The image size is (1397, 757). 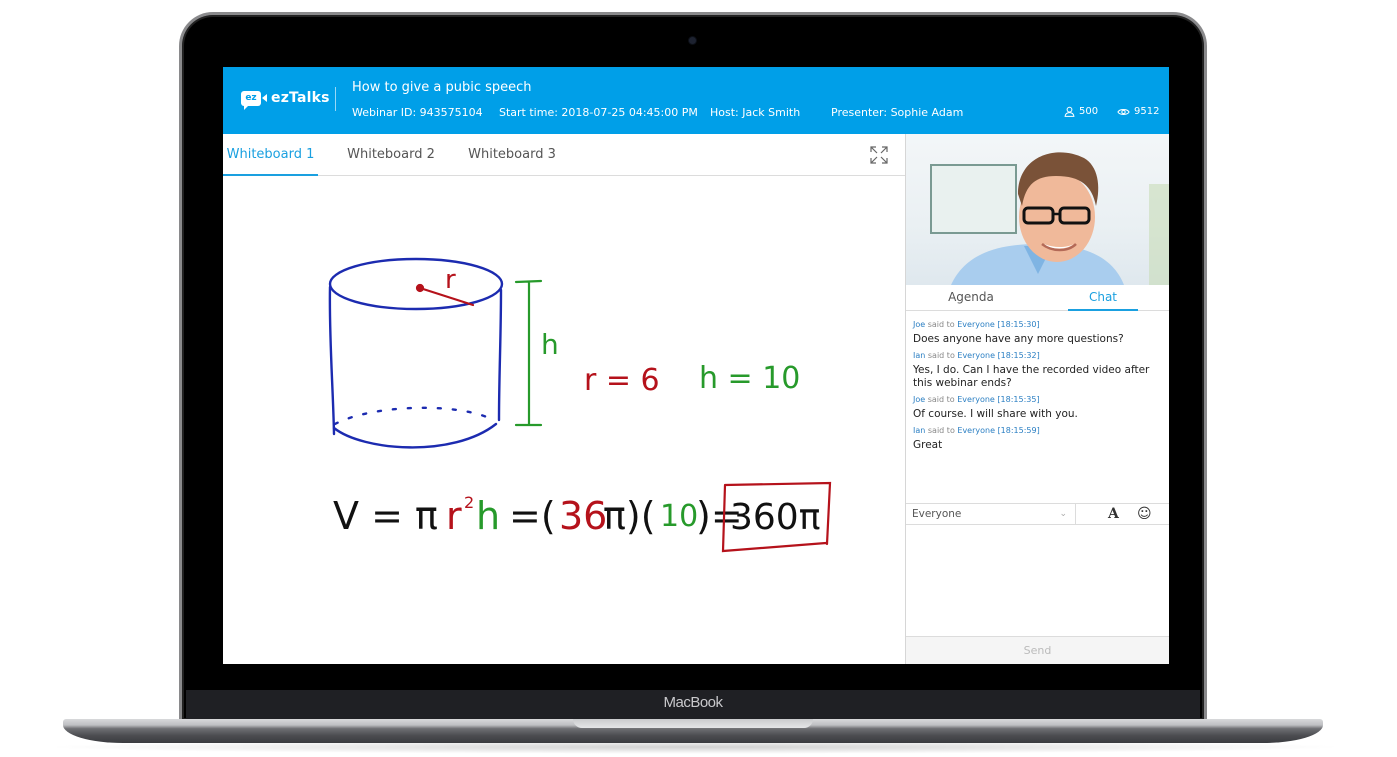 I want to click on cylinder-left-side, so click(x=332, y=360).